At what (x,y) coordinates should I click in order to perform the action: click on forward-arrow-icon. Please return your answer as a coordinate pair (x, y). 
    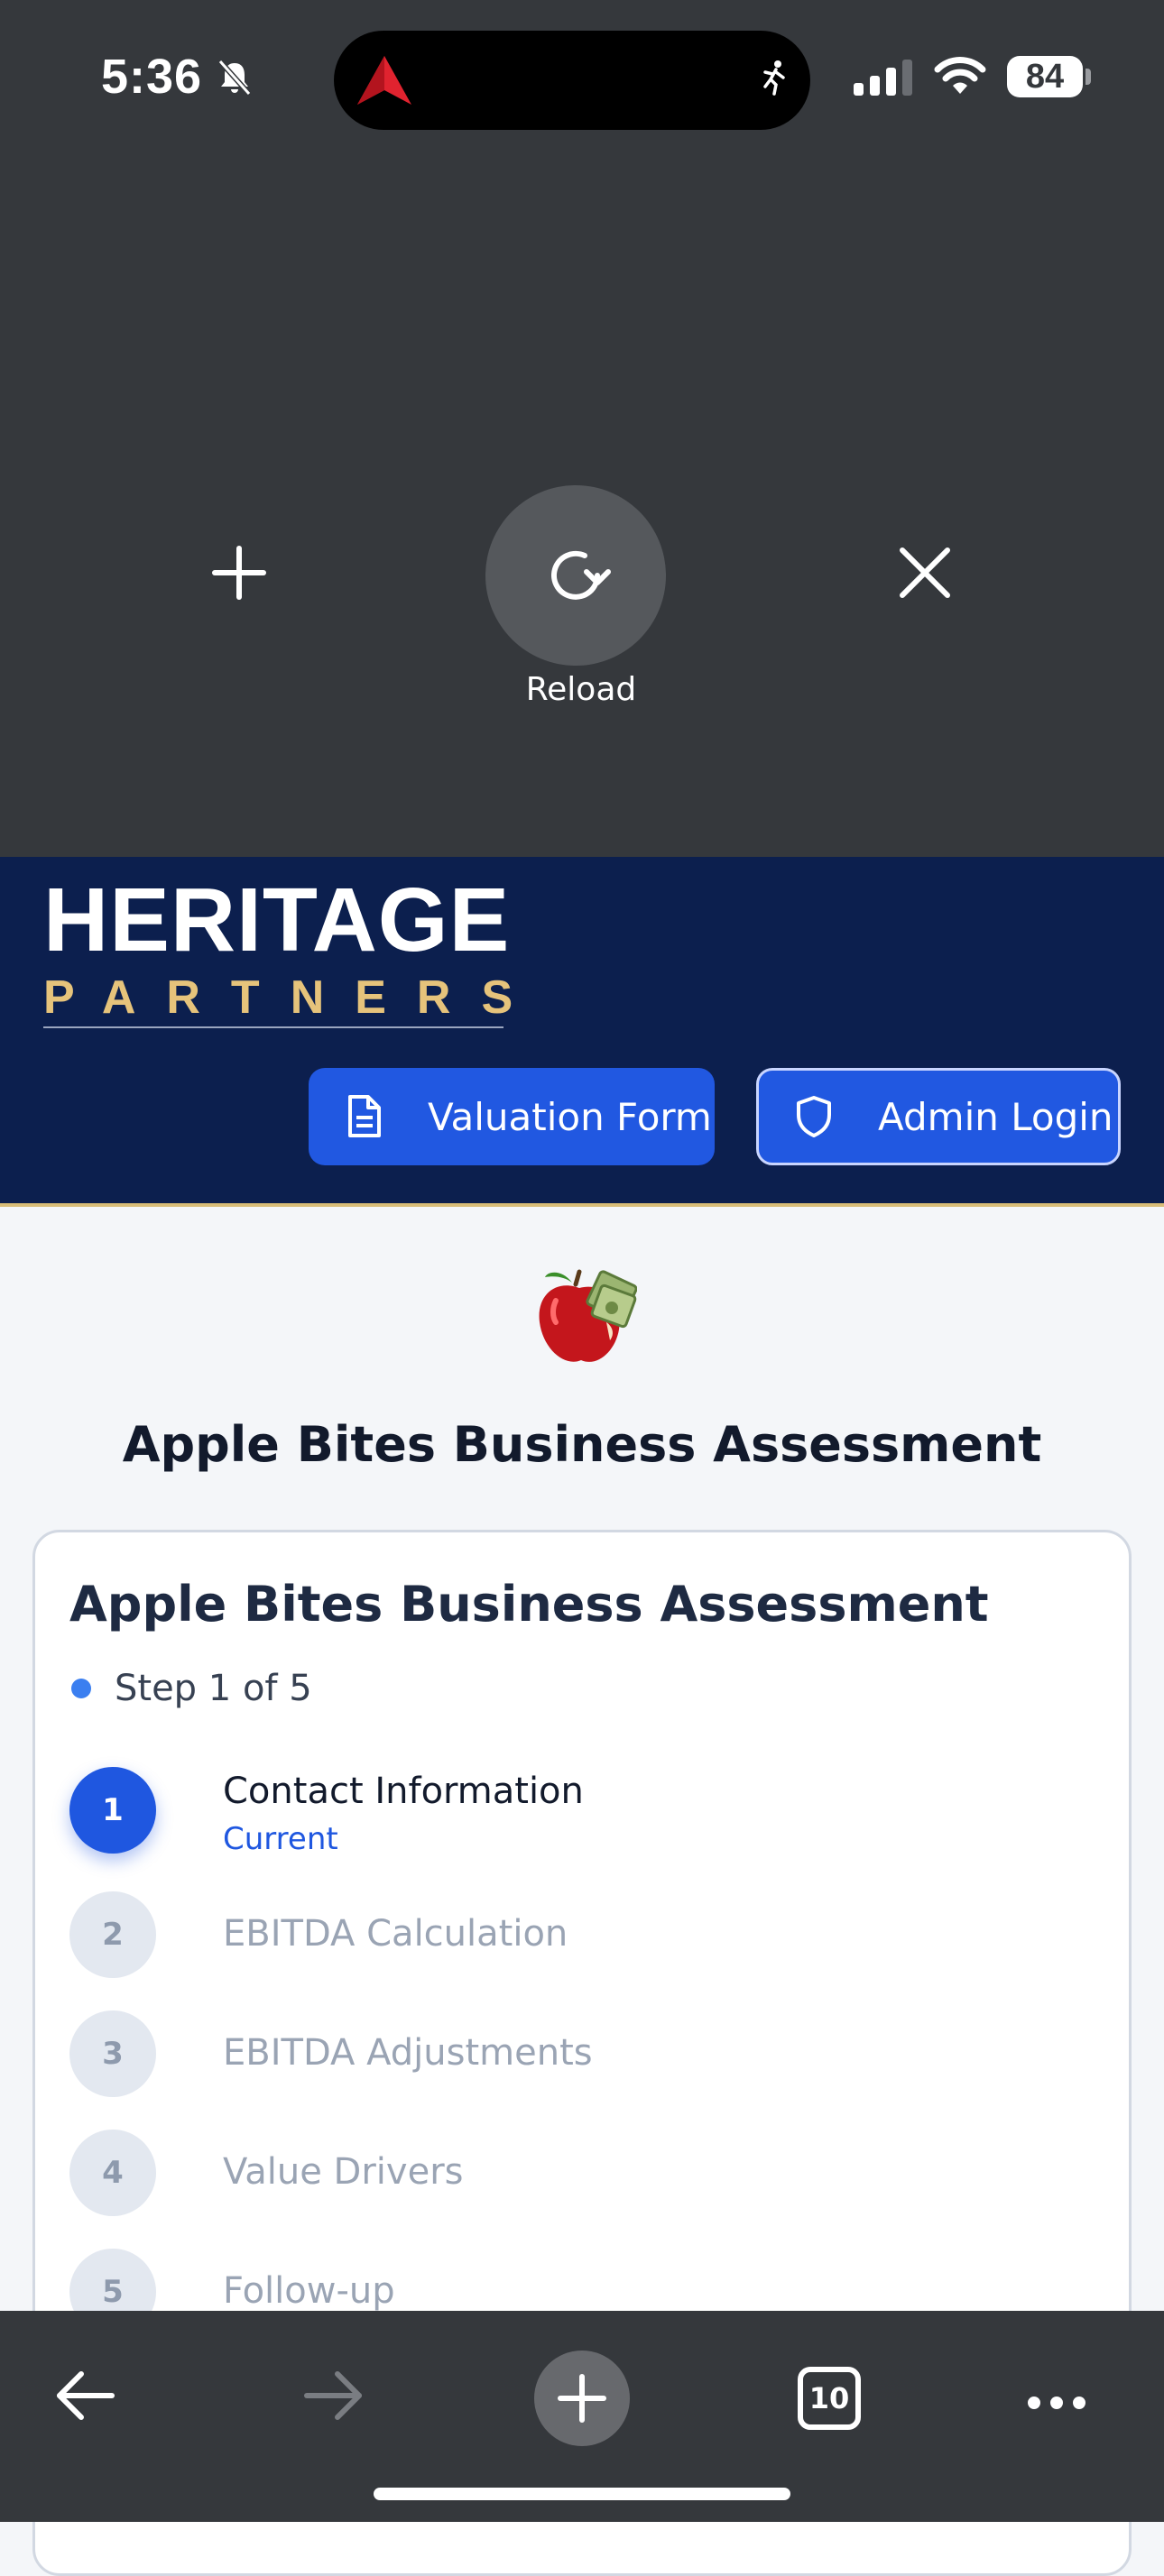
    Looking at the image, I should click on (333, 2398).